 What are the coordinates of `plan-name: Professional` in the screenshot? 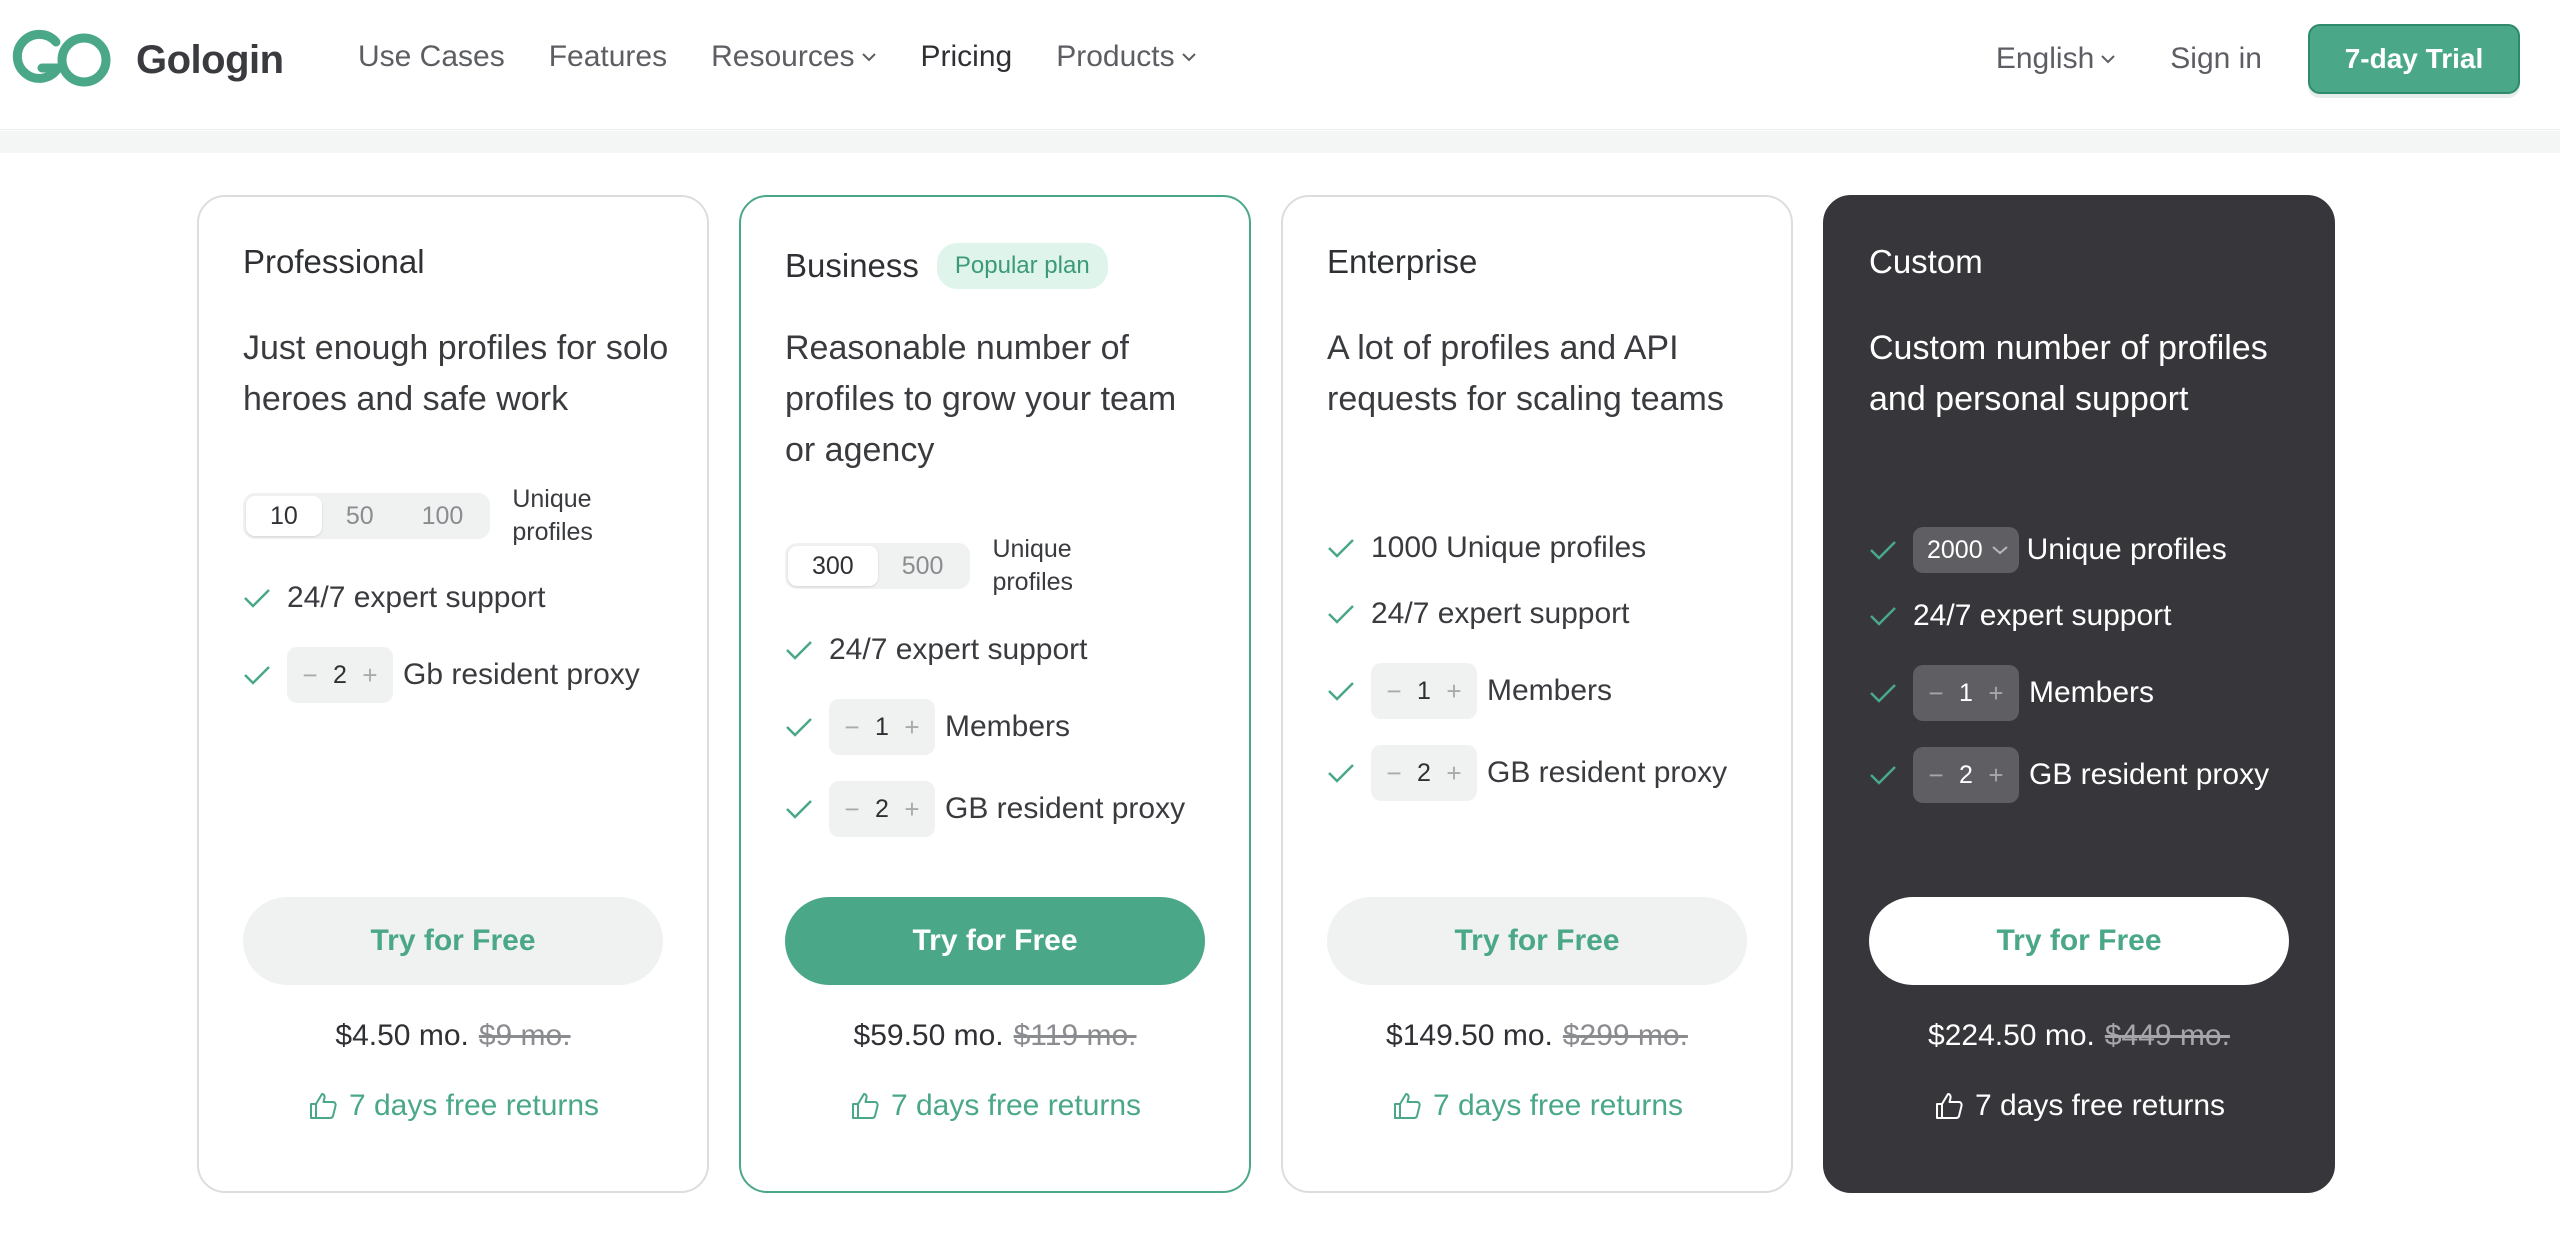 It's located at (334, 262).